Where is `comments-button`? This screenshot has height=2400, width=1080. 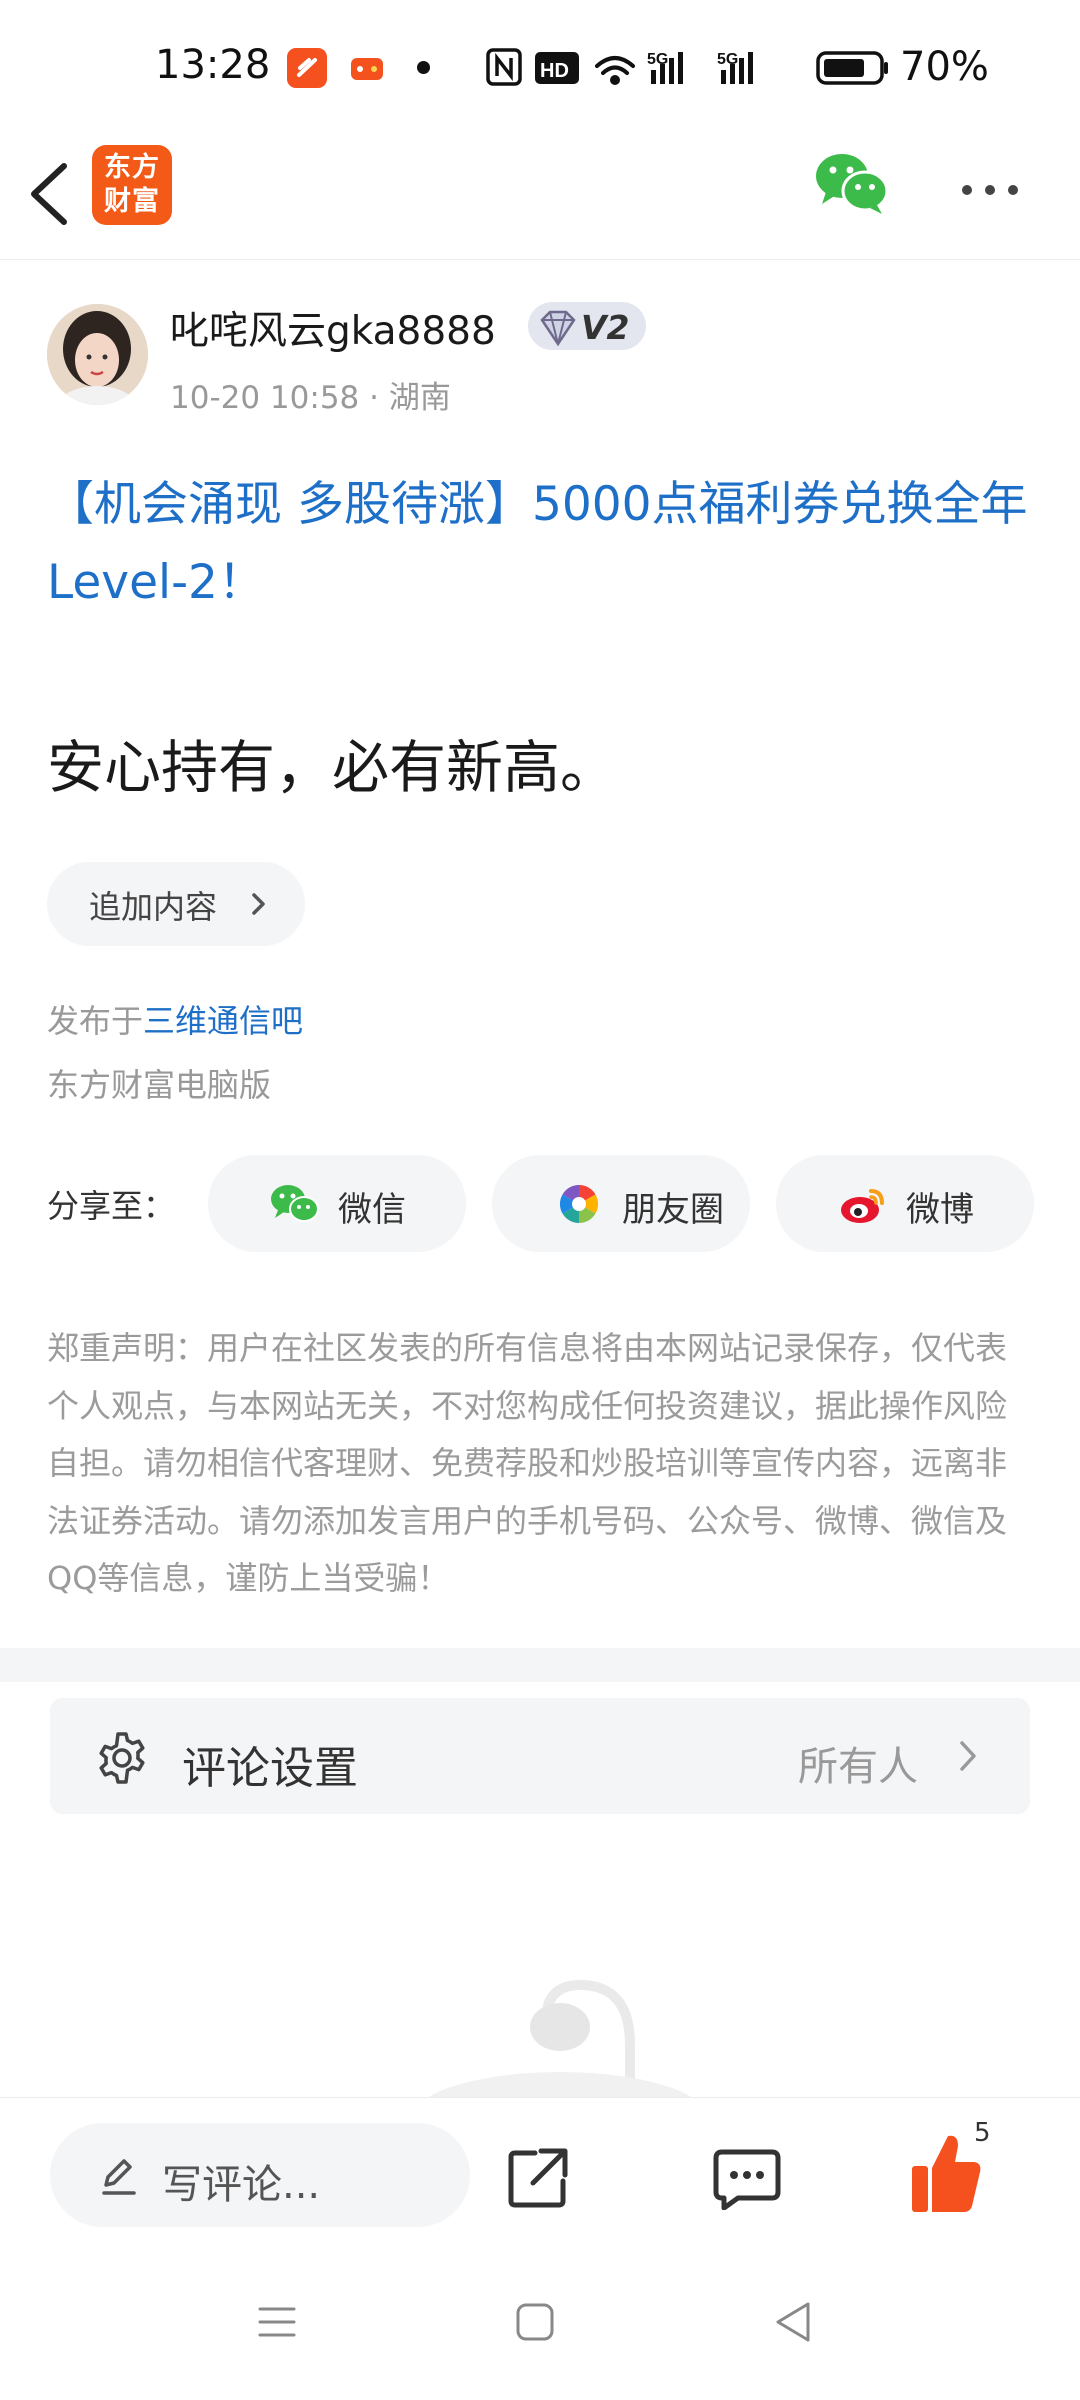 comments-button is located at coordinates (747, 2179).